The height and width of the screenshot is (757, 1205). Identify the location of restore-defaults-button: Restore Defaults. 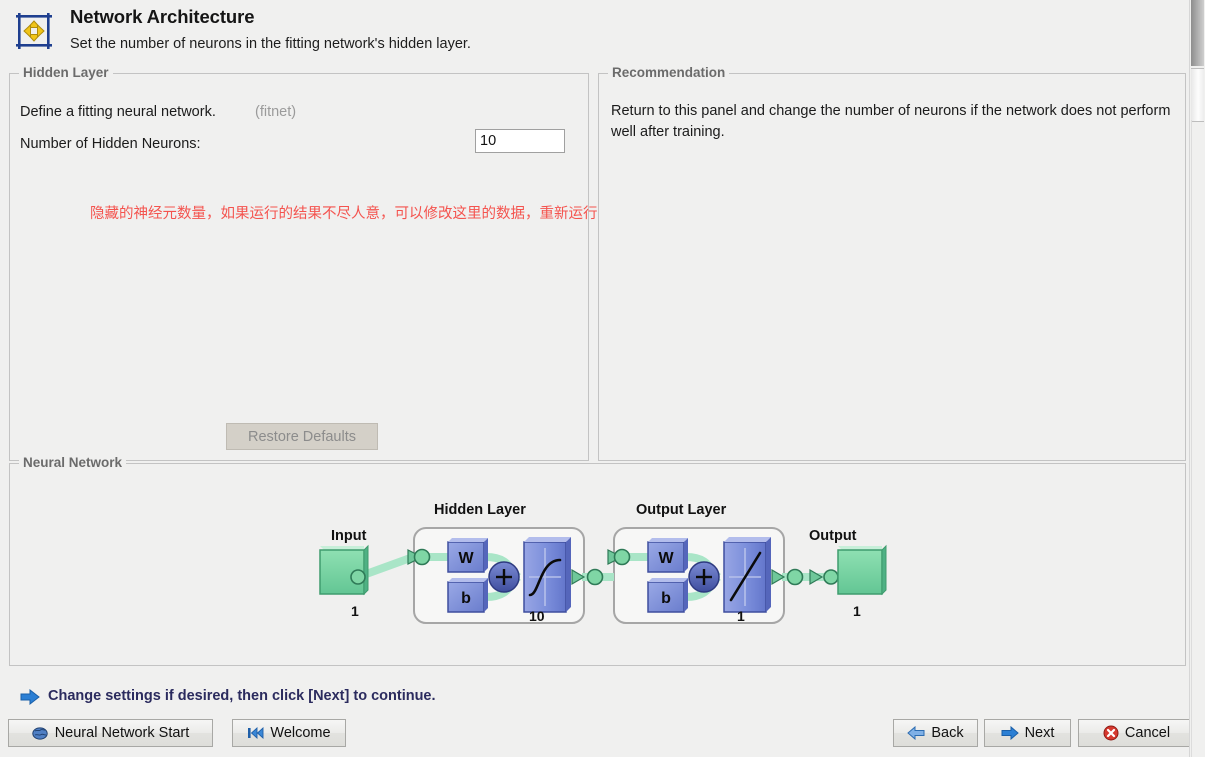
(302, 436).